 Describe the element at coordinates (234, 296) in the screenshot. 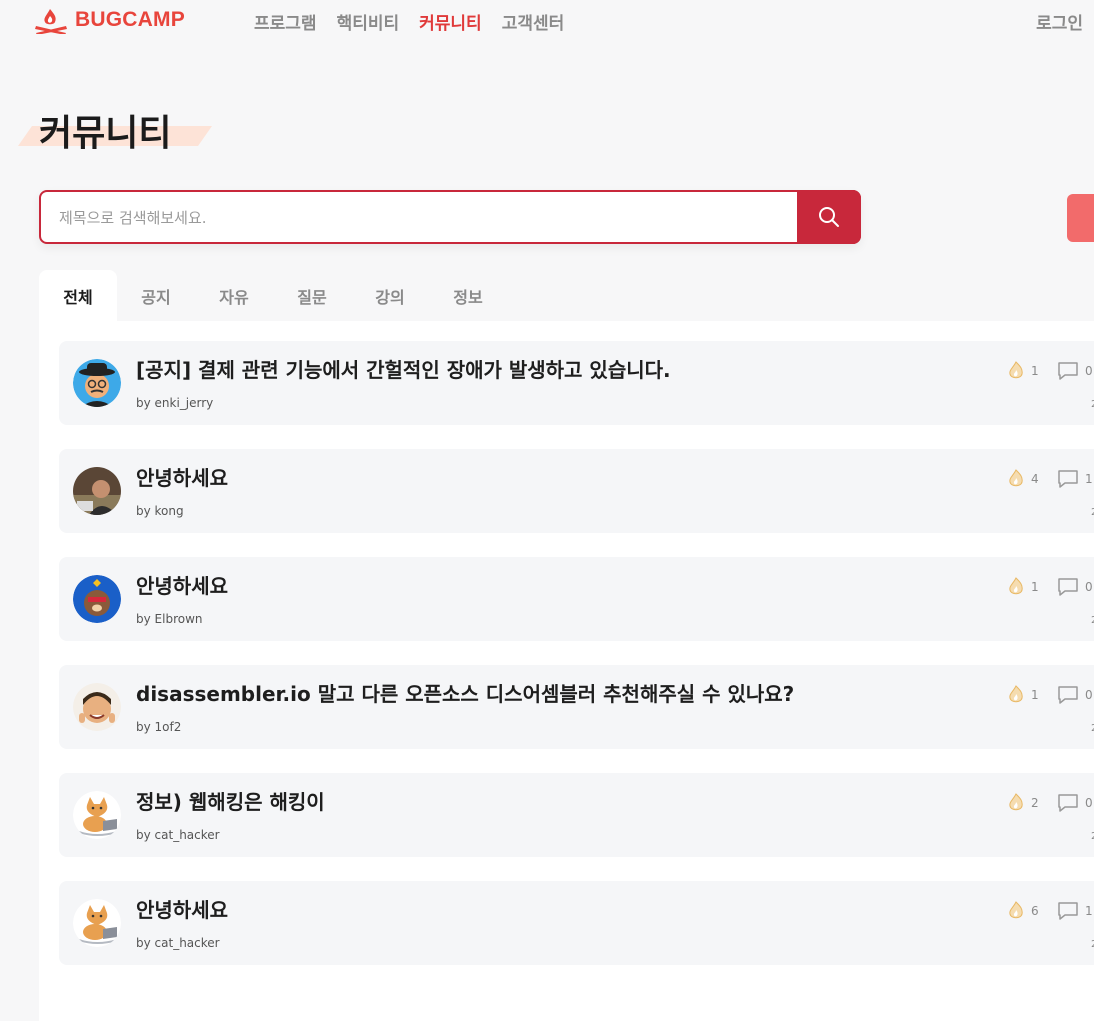

I see `tab-free: 자유` at that location.